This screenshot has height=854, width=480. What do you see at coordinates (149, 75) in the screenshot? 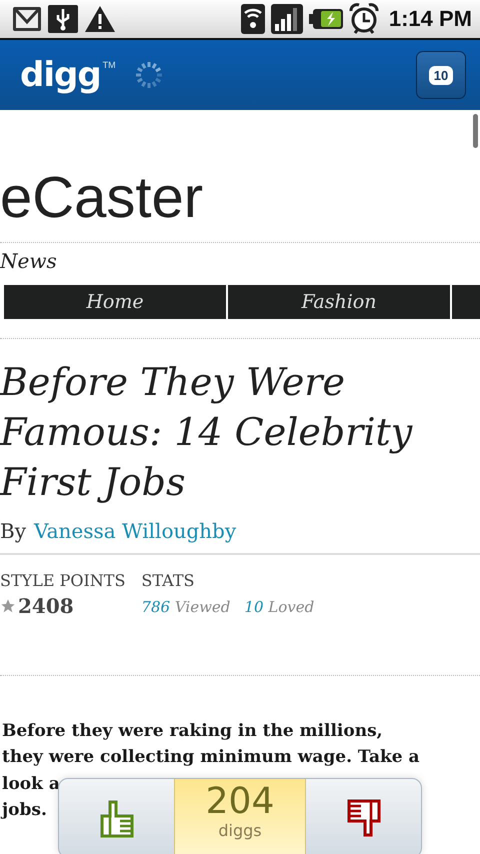
I see `loading-spinner-icon` at bounding box center [149, 75].